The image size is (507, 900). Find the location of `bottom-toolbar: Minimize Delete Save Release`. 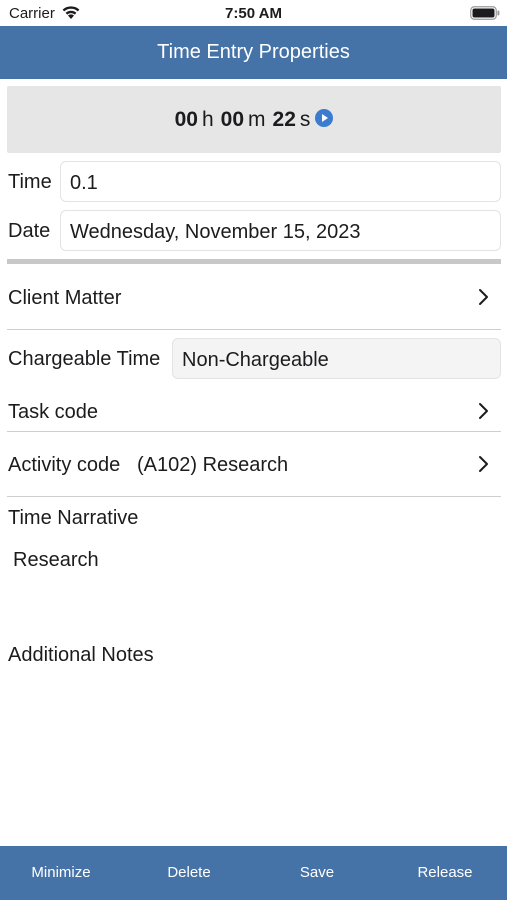

bottom-toolbar: Minimize Delete Save Release is located at coordinates (253, 873).